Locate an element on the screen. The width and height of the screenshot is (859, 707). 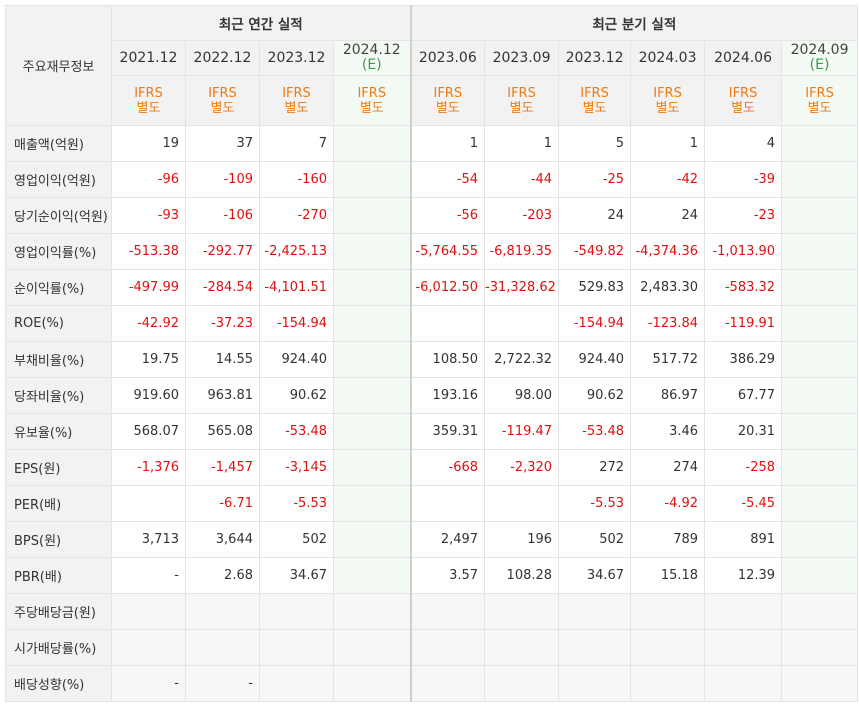
table-cell: -23 is located at coordinates (743, 215).